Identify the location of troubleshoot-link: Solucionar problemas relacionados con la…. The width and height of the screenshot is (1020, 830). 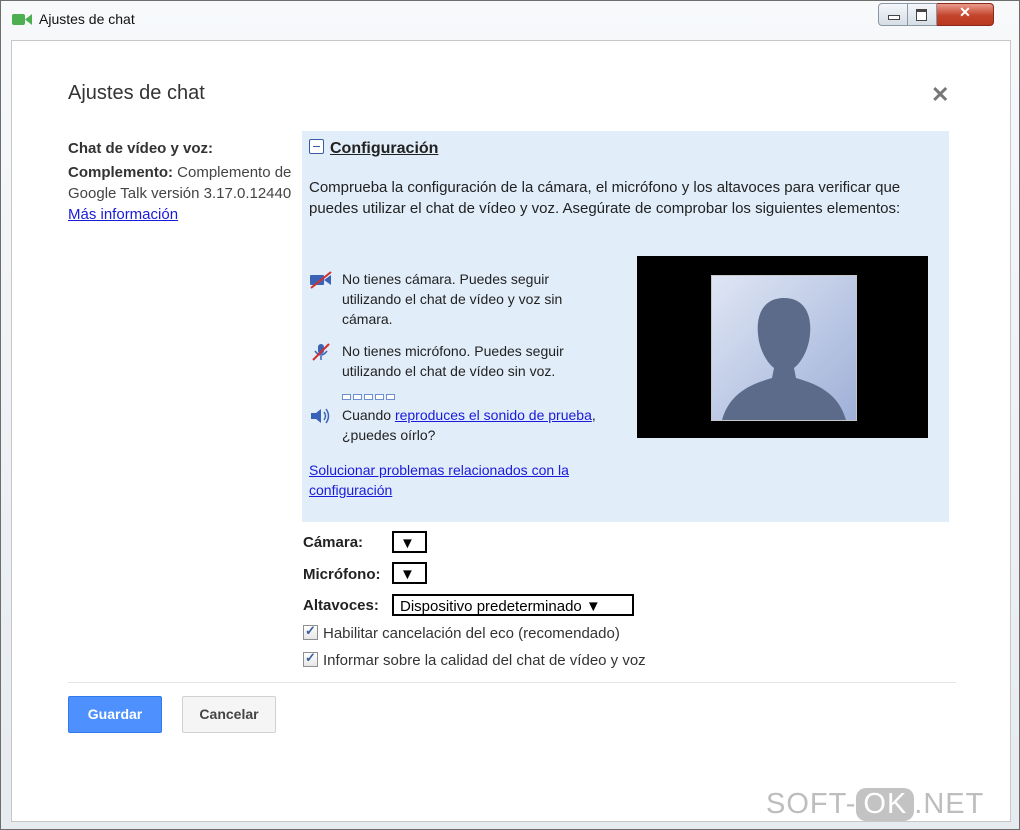
(439, 480).